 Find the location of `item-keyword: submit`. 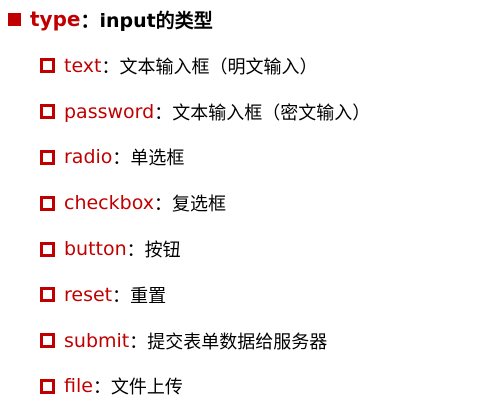

item-keyword: submit is located at coordinates (97, 340).